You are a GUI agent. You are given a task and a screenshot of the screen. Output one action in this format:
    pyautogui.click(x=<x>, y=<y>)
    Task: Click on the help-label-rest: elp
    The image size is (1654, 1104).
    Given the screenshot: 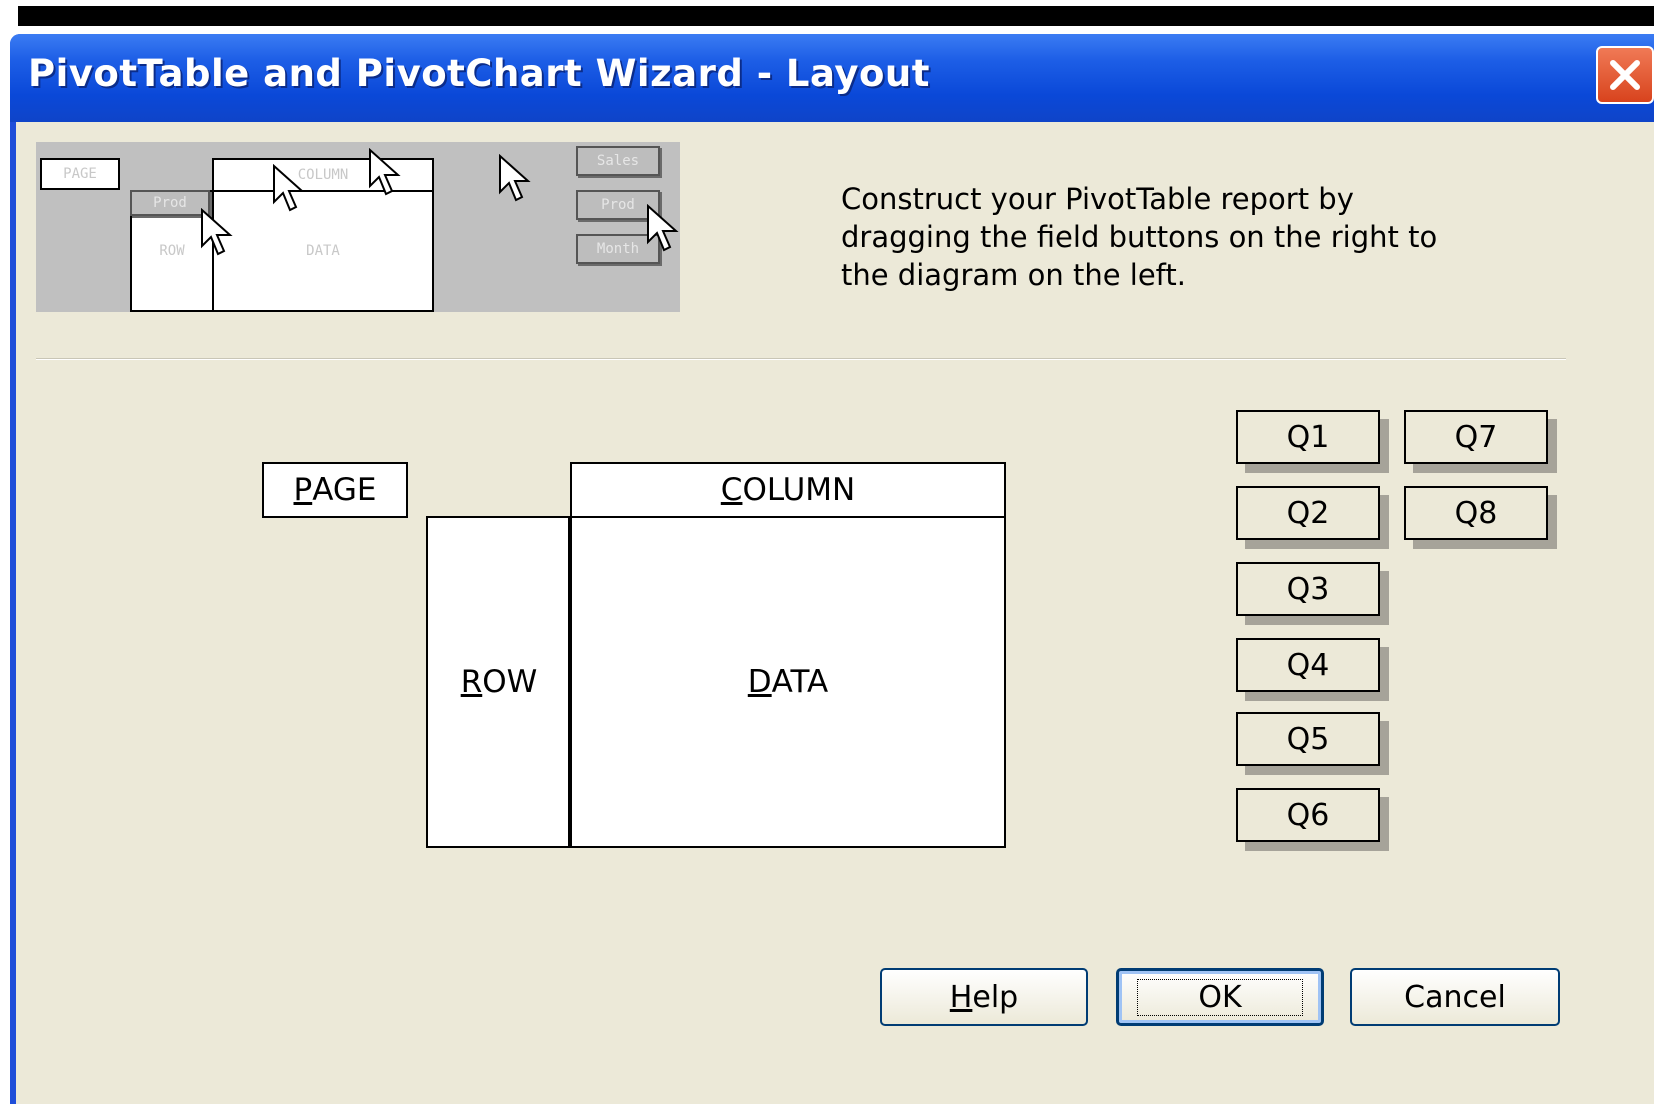 What is the action you would take?
    pyautogui.click(x=995, y=997)
    